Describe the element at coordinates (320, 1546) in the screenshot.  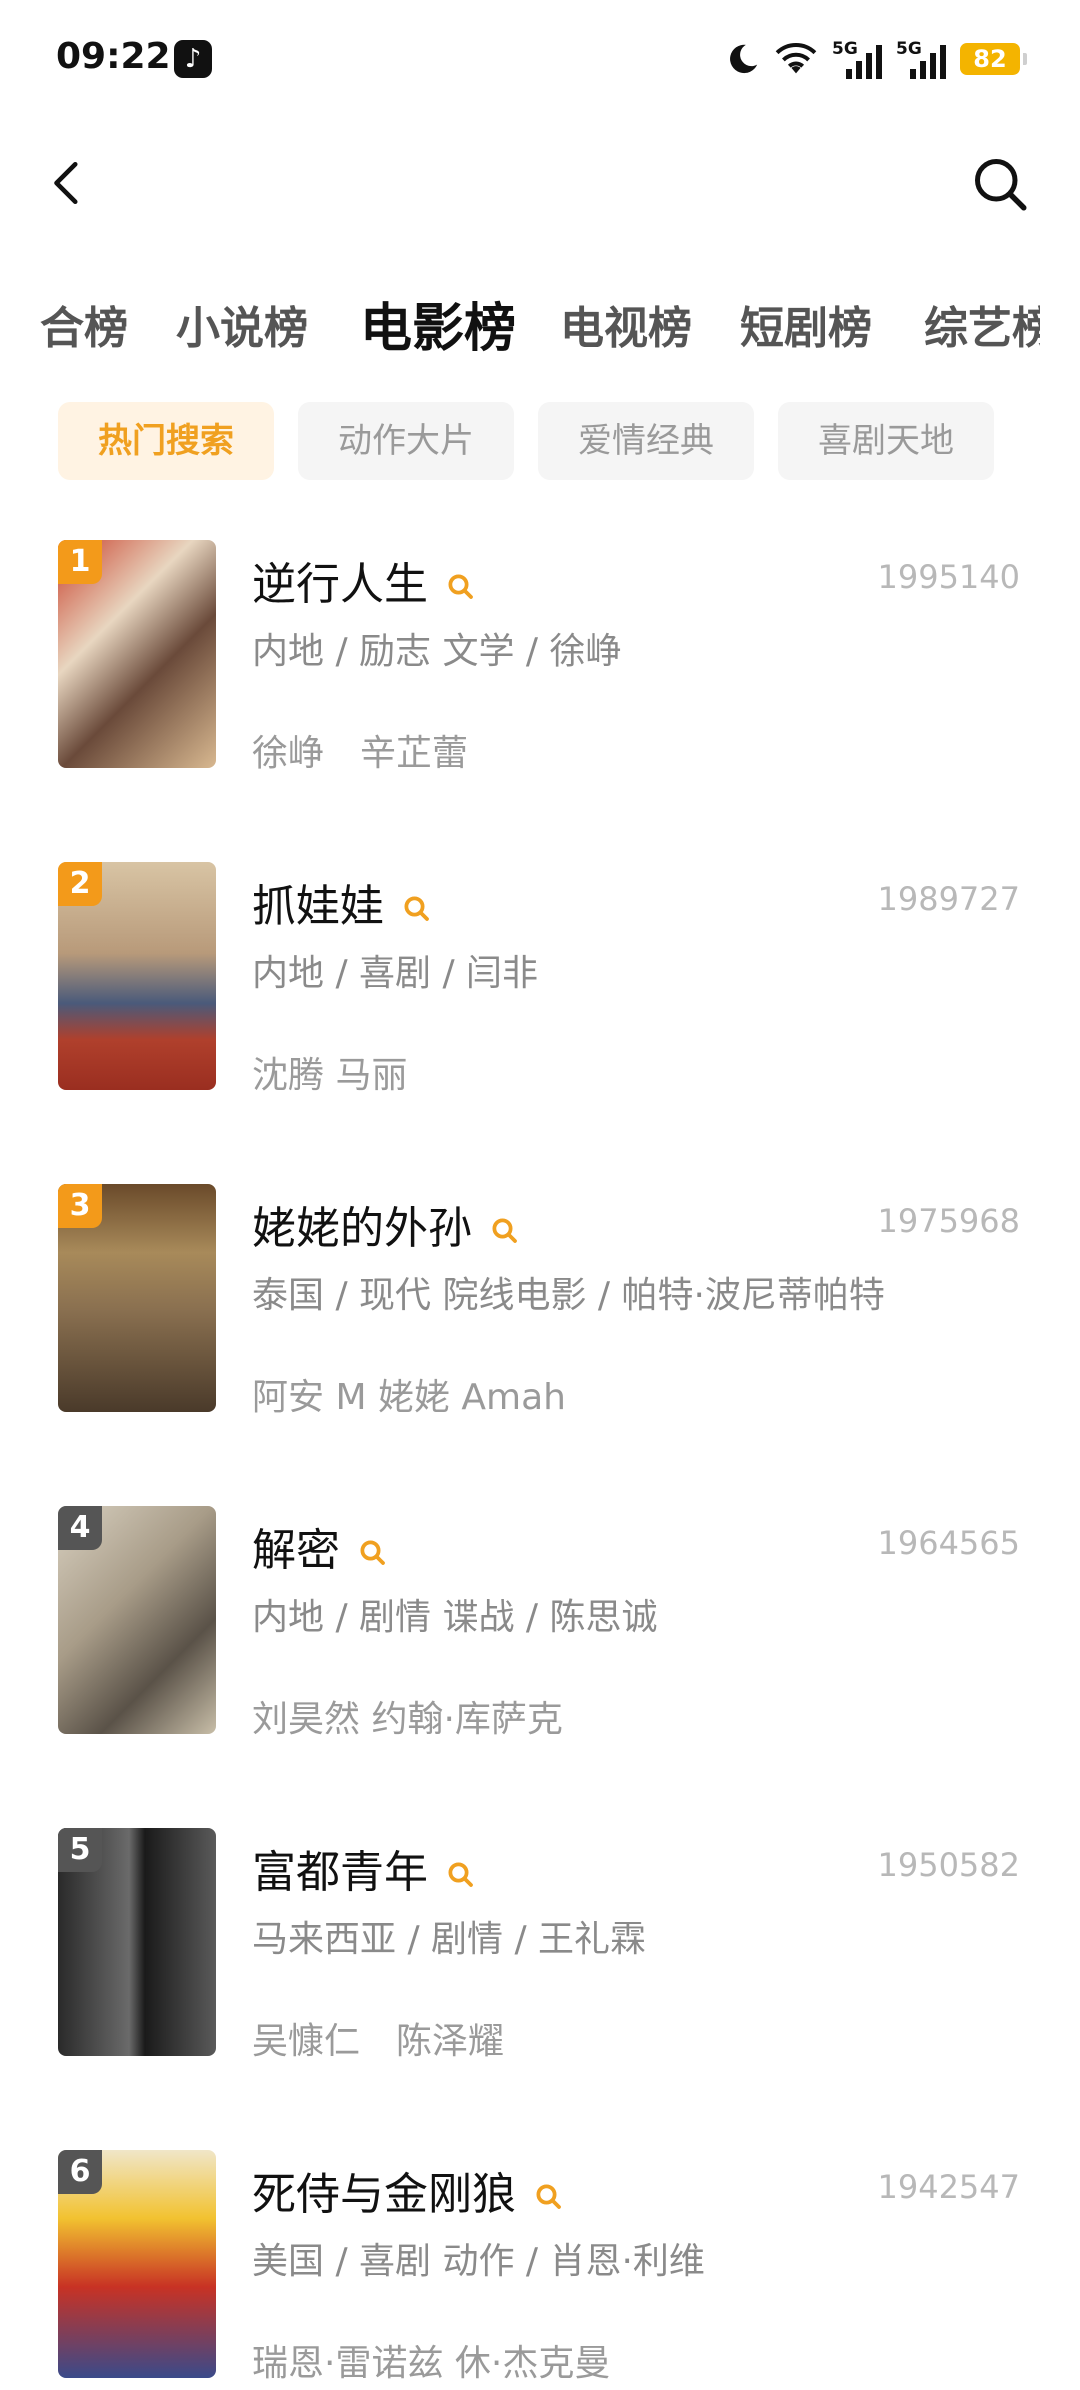
I see `movie-title: 解密` at that location.